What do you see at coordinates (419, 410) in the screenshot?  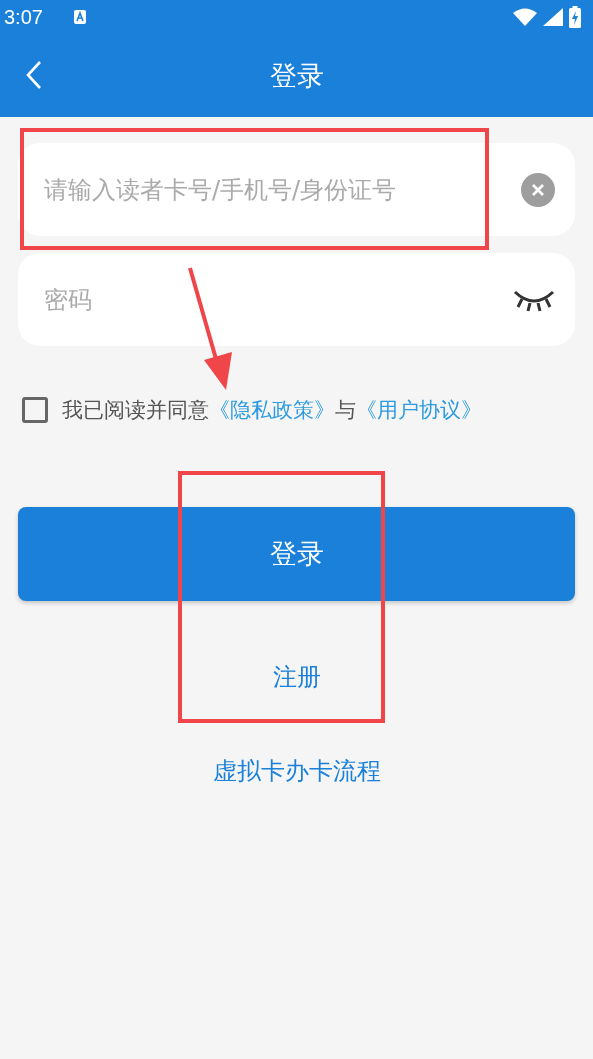 I see `user-agreement-link: 《用户协议》` at bounding box center [419, 410].